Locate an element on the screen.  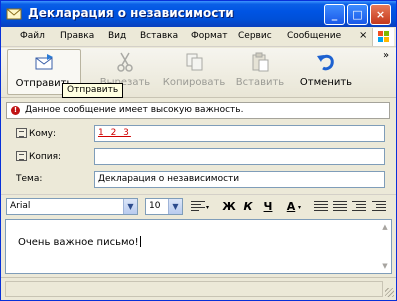
font-select: Arial ▼ is located at coordinates (72, 206).